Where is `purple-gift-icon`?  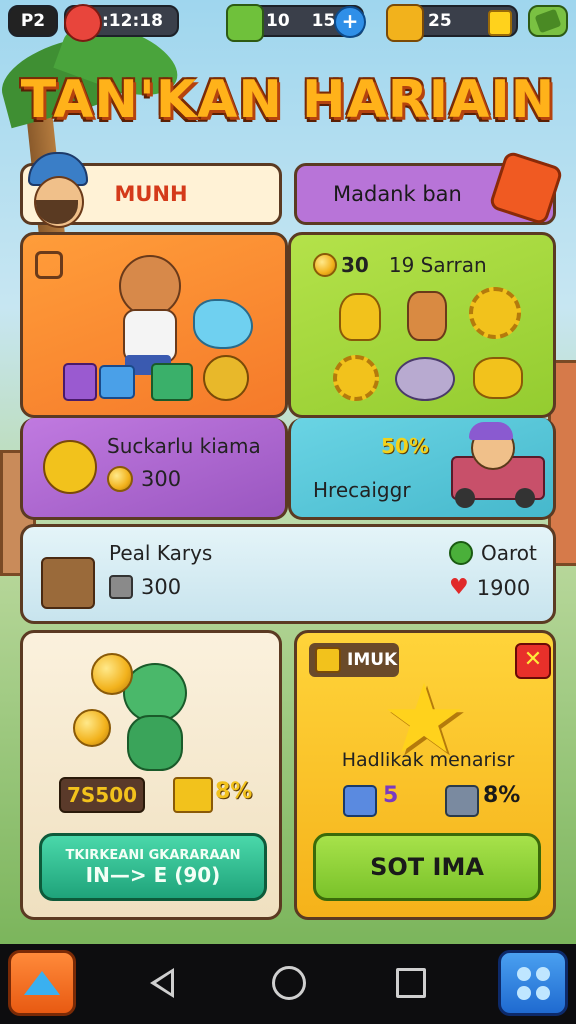 purple-gift-icon is located at coordinates (80, 382).